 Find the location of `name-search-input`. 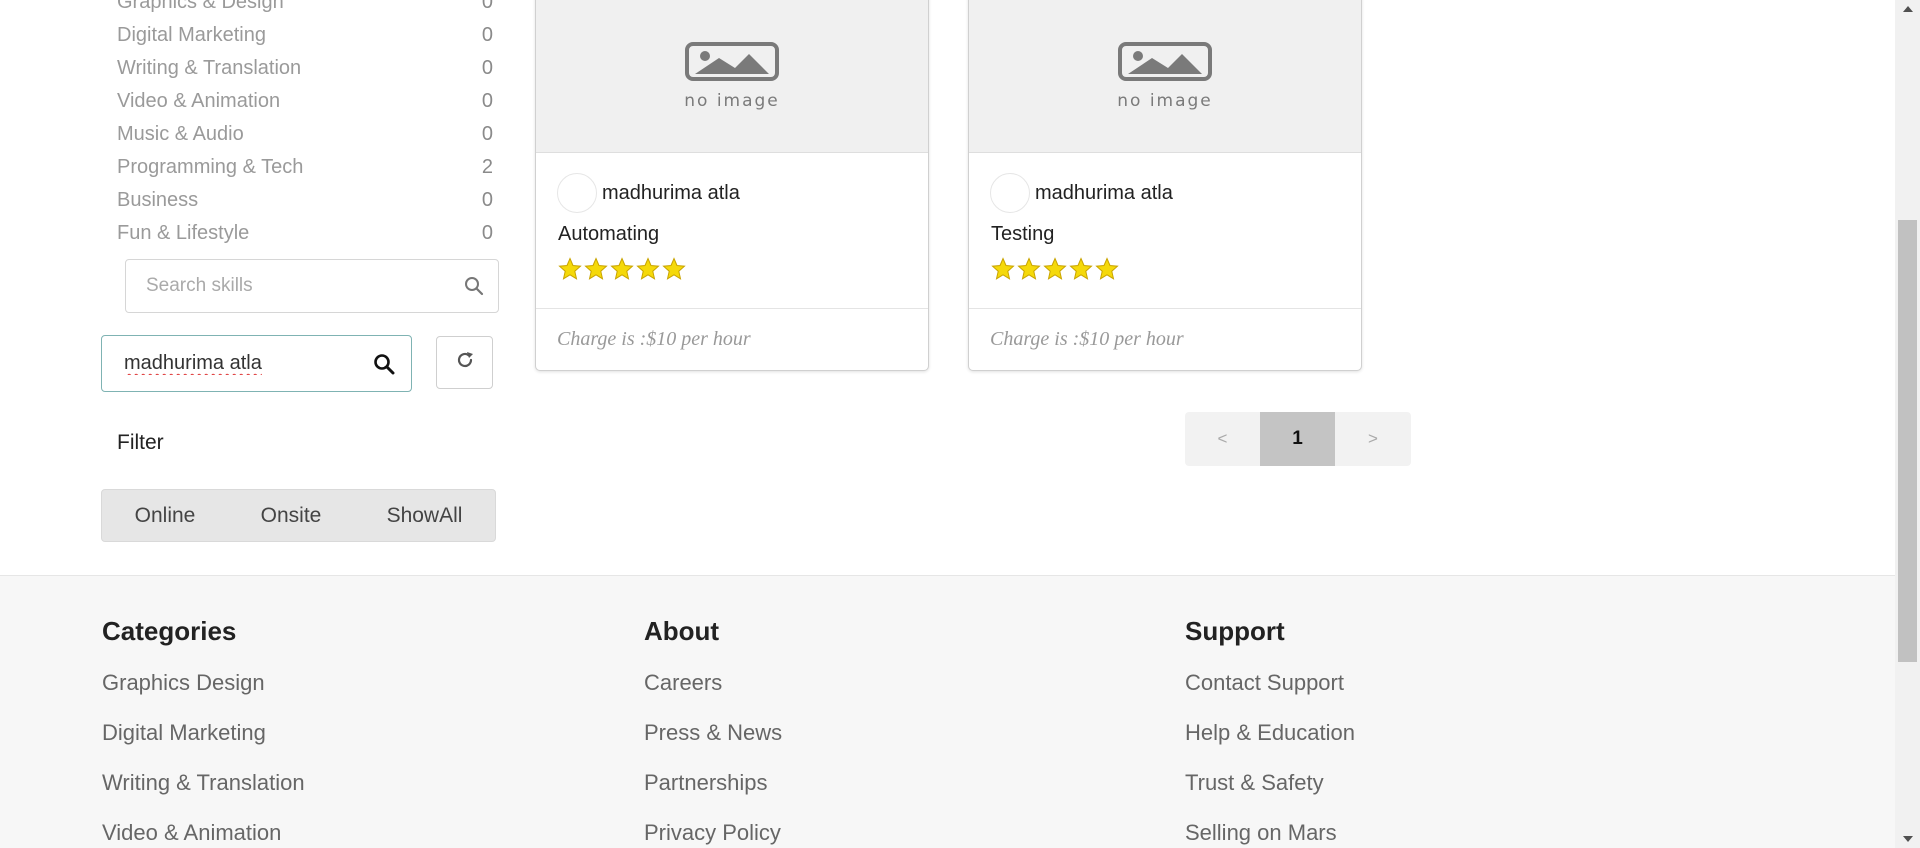

name-search-input is located at coordinates (234, 363).